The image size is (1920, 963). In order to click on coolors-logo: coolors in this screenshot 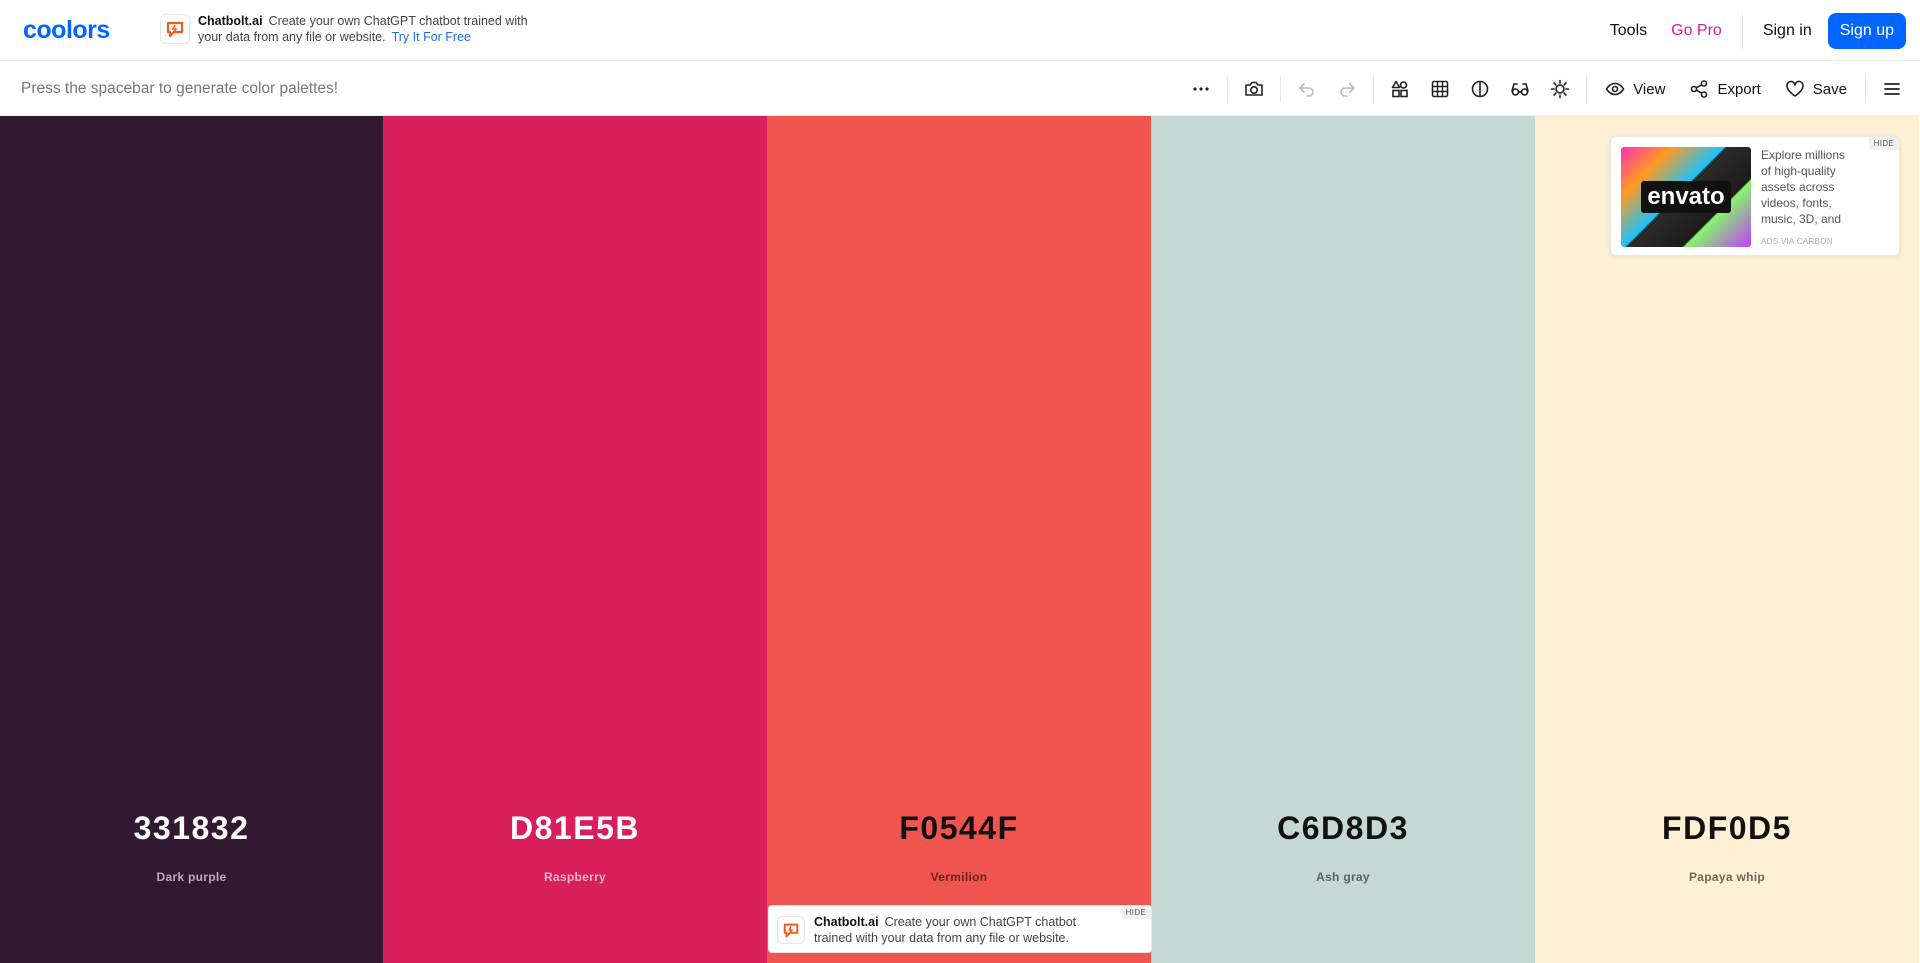, I will do `click(79, 30)`.